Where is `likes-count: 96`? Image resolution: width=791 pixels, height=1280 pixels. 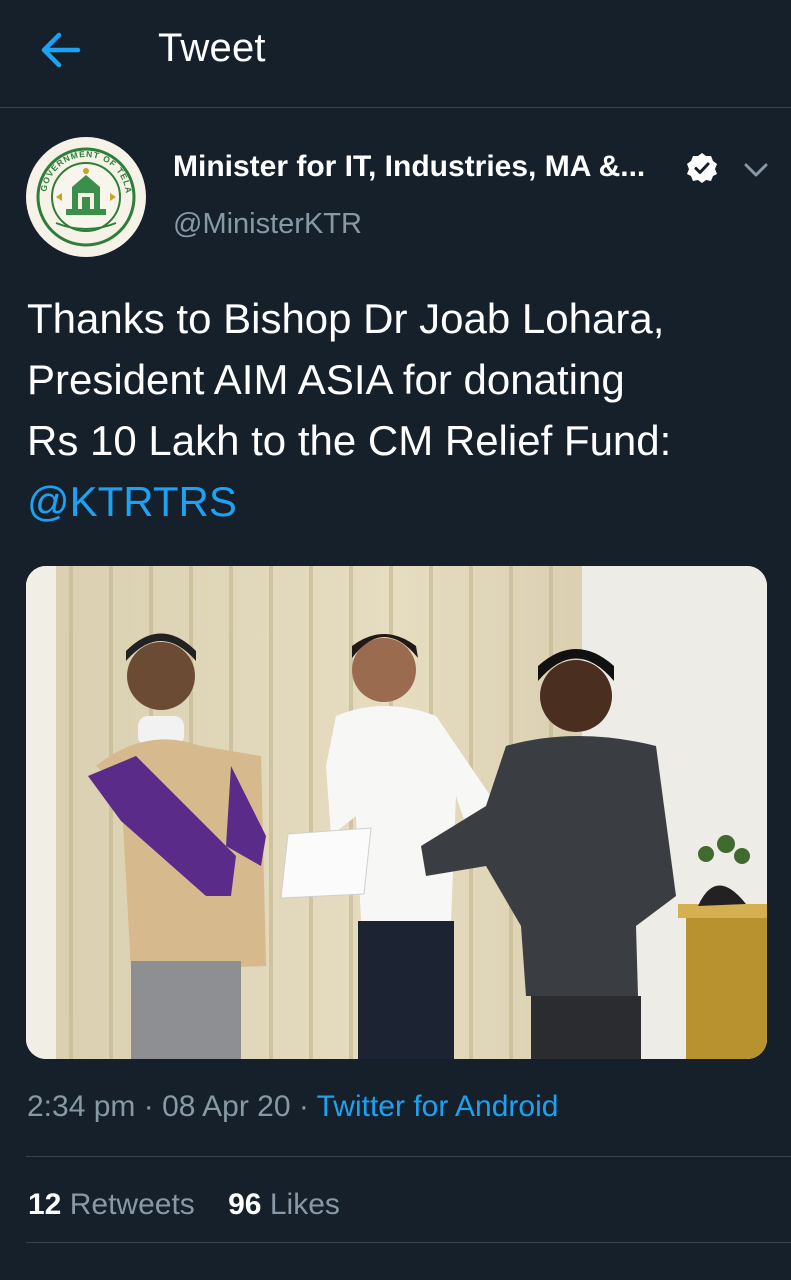 likes-count: 96 is located at coordinates (245, 1204).